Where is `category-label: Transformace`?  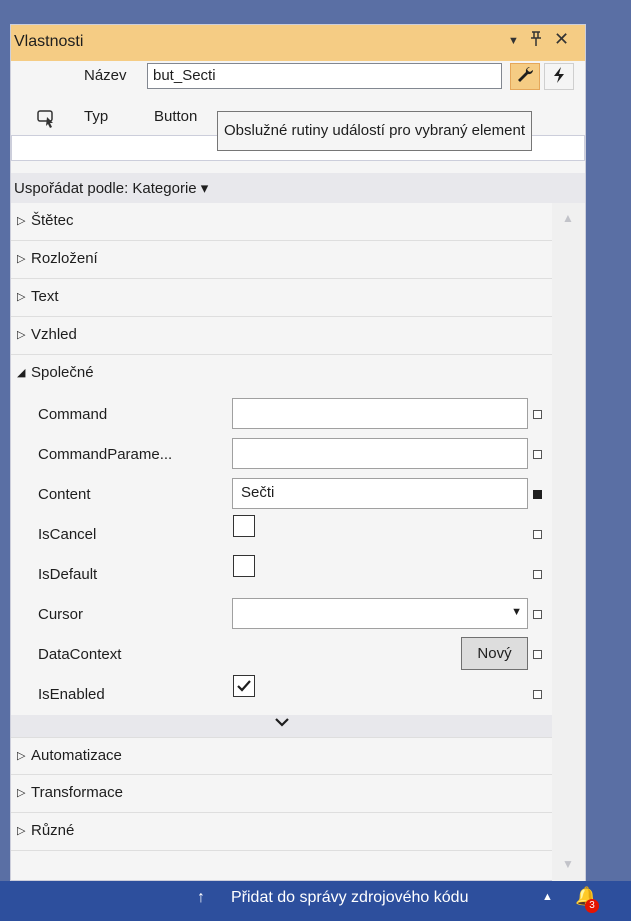
category-label: Transformace is located at coordinates (77, 792).